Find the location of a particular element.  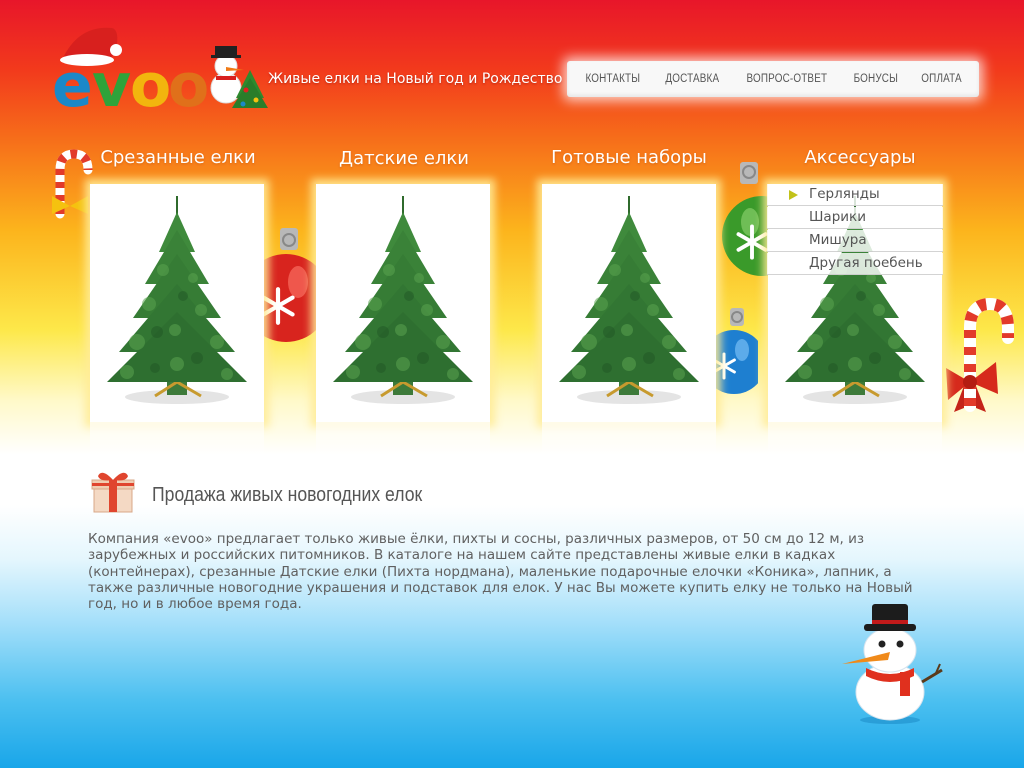

nav-bonuses: БОНУСЫ is located at coordinates (875, 79).